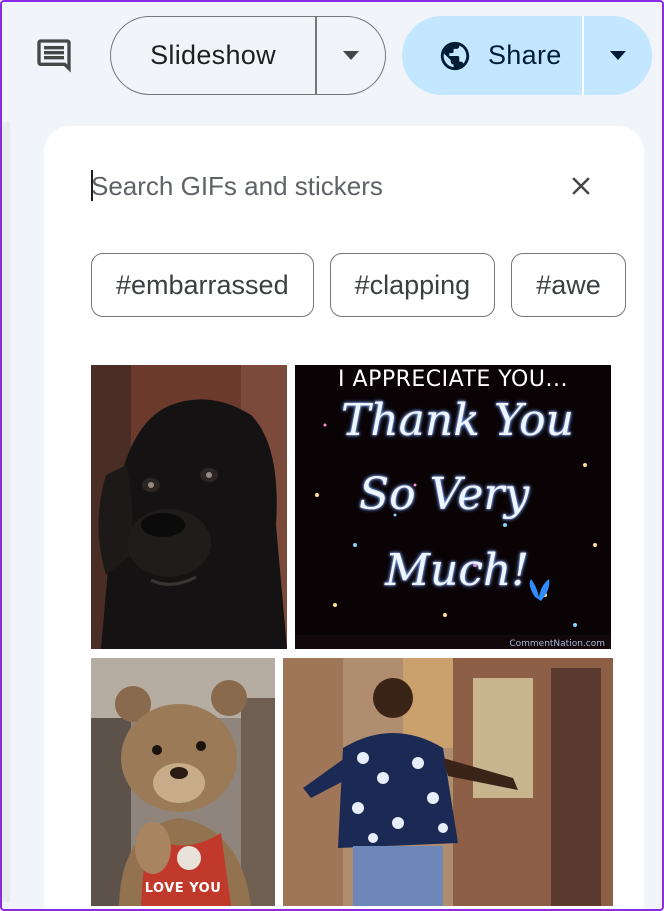  I want to click on suggestion-chips: #embarrassed #clapping #awe, so click(358, 285).